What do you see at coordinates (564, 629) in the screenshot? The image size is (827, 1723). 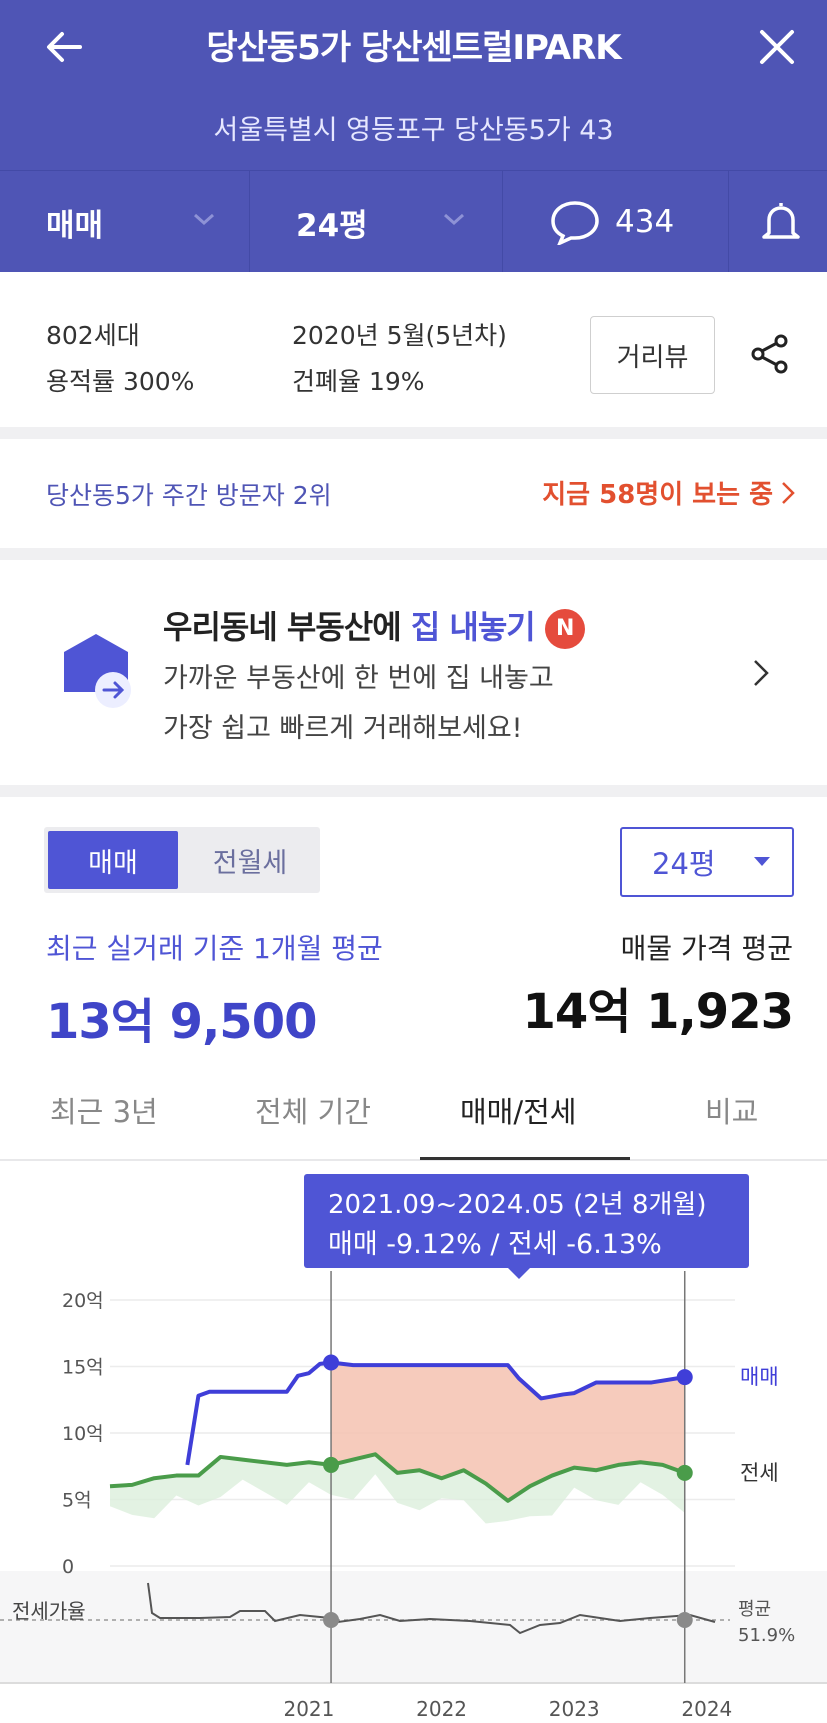 I see `new-badge: N` at bounding box center [564, 629].